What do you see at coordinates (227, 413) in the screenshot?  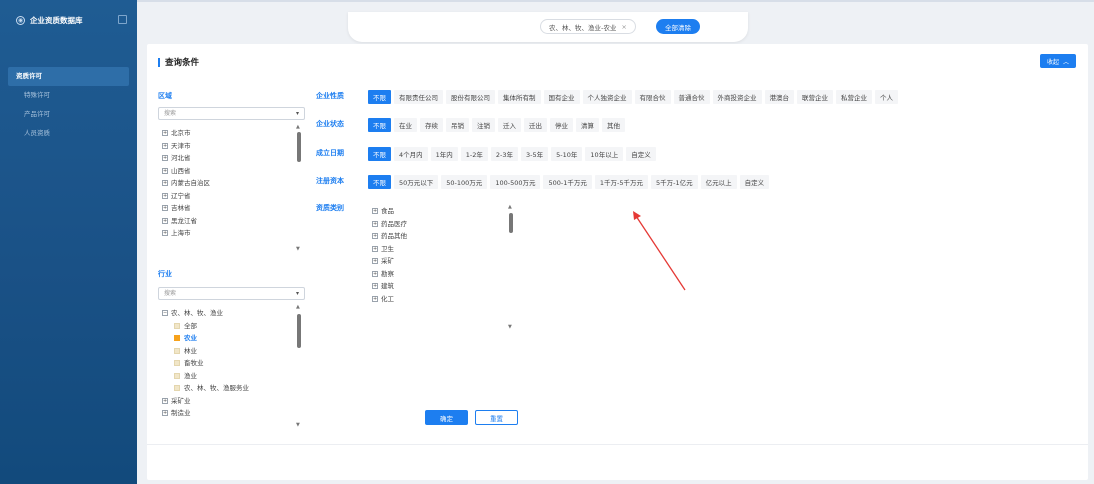 I see `tree-item: + 制造业` at bounding box center [227, 413].